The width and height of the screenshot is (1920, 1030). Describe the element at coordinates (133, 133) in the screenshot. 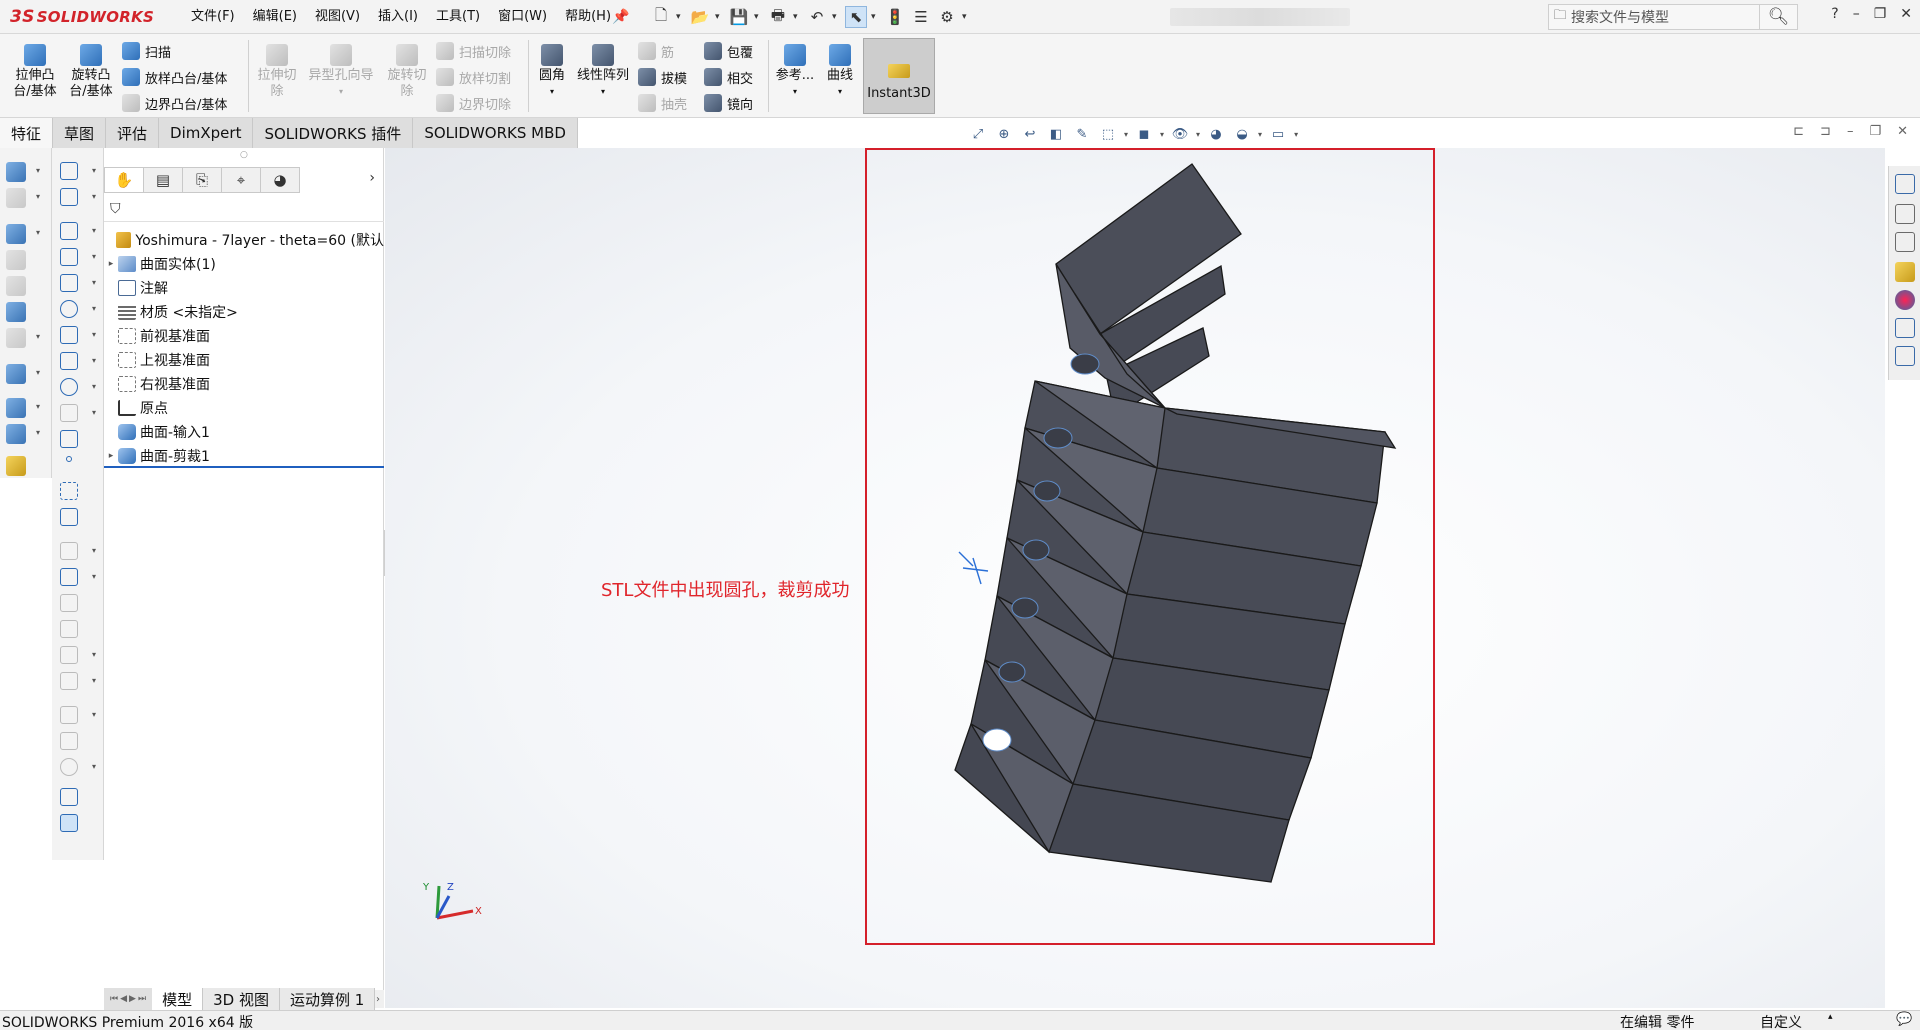

I see `tab-evaluate: 评估` at that location.